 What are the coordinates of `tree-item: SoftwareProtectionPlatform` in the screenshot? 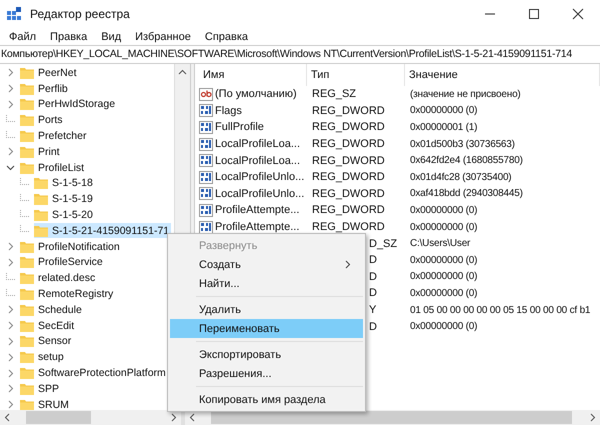 It's located at (94, 373).